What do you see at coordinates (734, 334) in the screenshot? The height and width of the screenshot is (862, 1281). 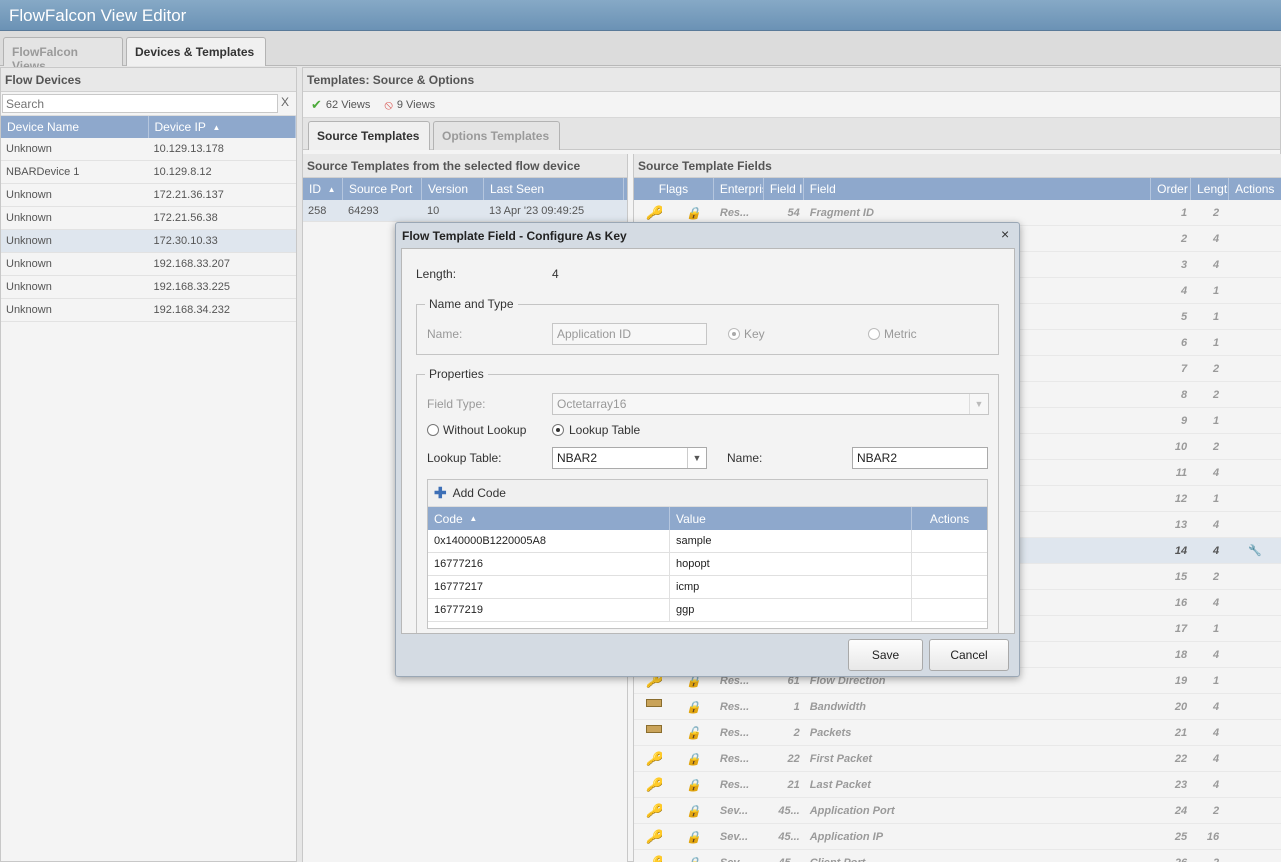 I see `key-radio` at bounding box center [734, 334].